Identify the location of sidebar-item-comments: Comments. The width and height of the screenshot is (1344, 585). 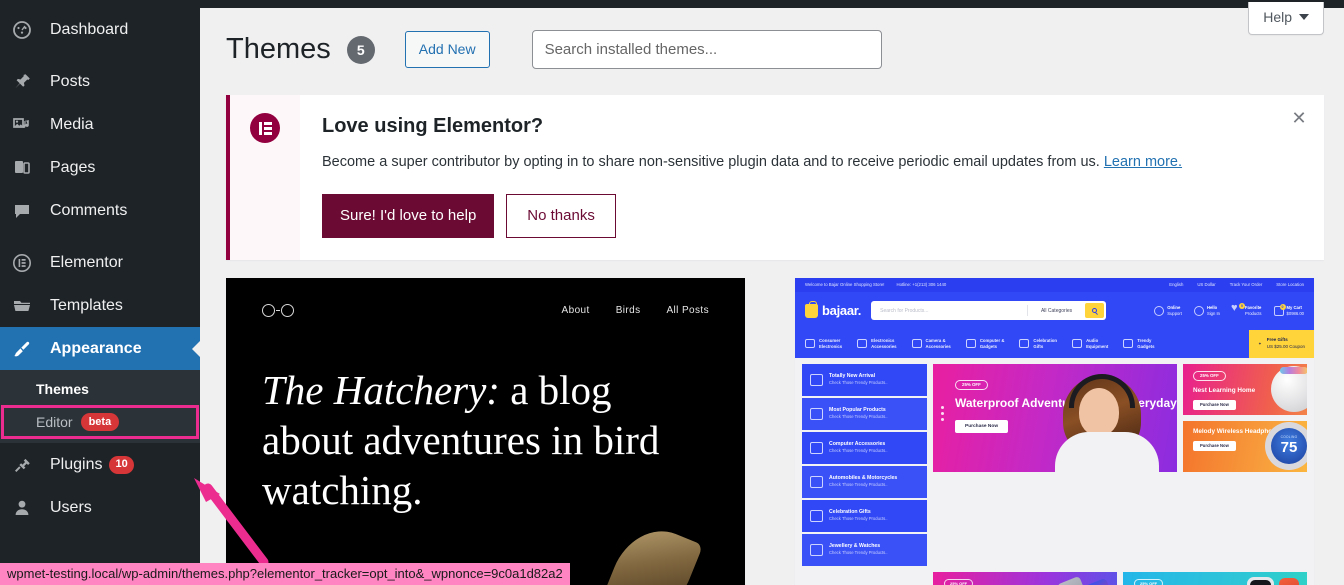
(100, 210).